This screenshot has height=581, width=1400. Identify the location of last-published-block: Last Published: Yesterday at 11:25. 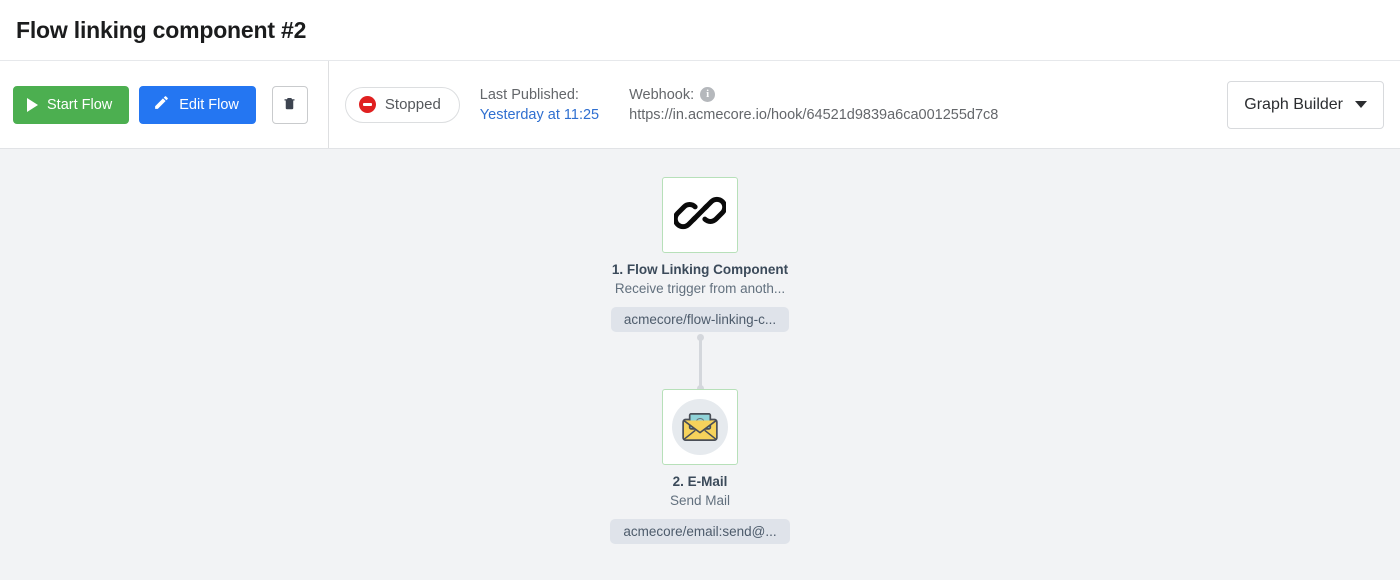
(539, 105).